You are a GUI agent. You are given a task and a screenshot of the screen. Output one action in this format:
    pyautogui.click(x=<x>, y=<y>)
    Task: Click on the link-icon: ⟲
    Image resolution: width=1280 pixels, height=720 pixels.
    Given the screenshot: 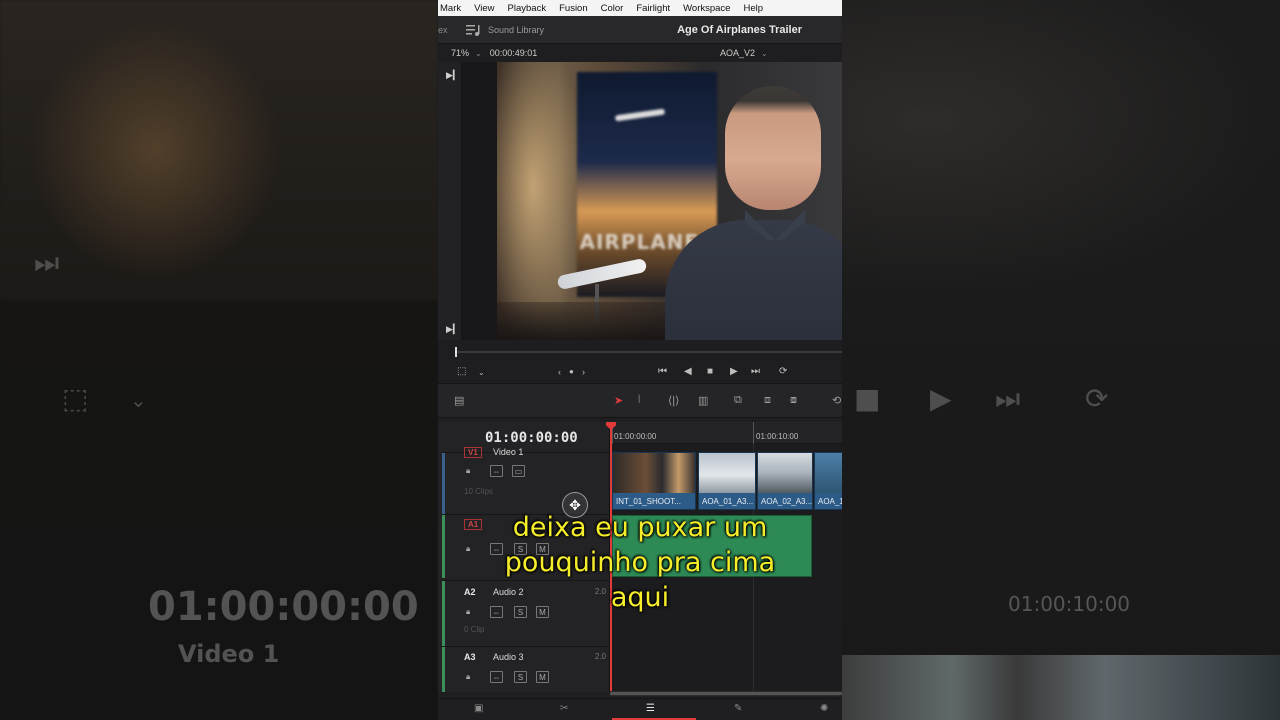 What is the action you would take?
    pyautogui.click(x=836, y=400)
    